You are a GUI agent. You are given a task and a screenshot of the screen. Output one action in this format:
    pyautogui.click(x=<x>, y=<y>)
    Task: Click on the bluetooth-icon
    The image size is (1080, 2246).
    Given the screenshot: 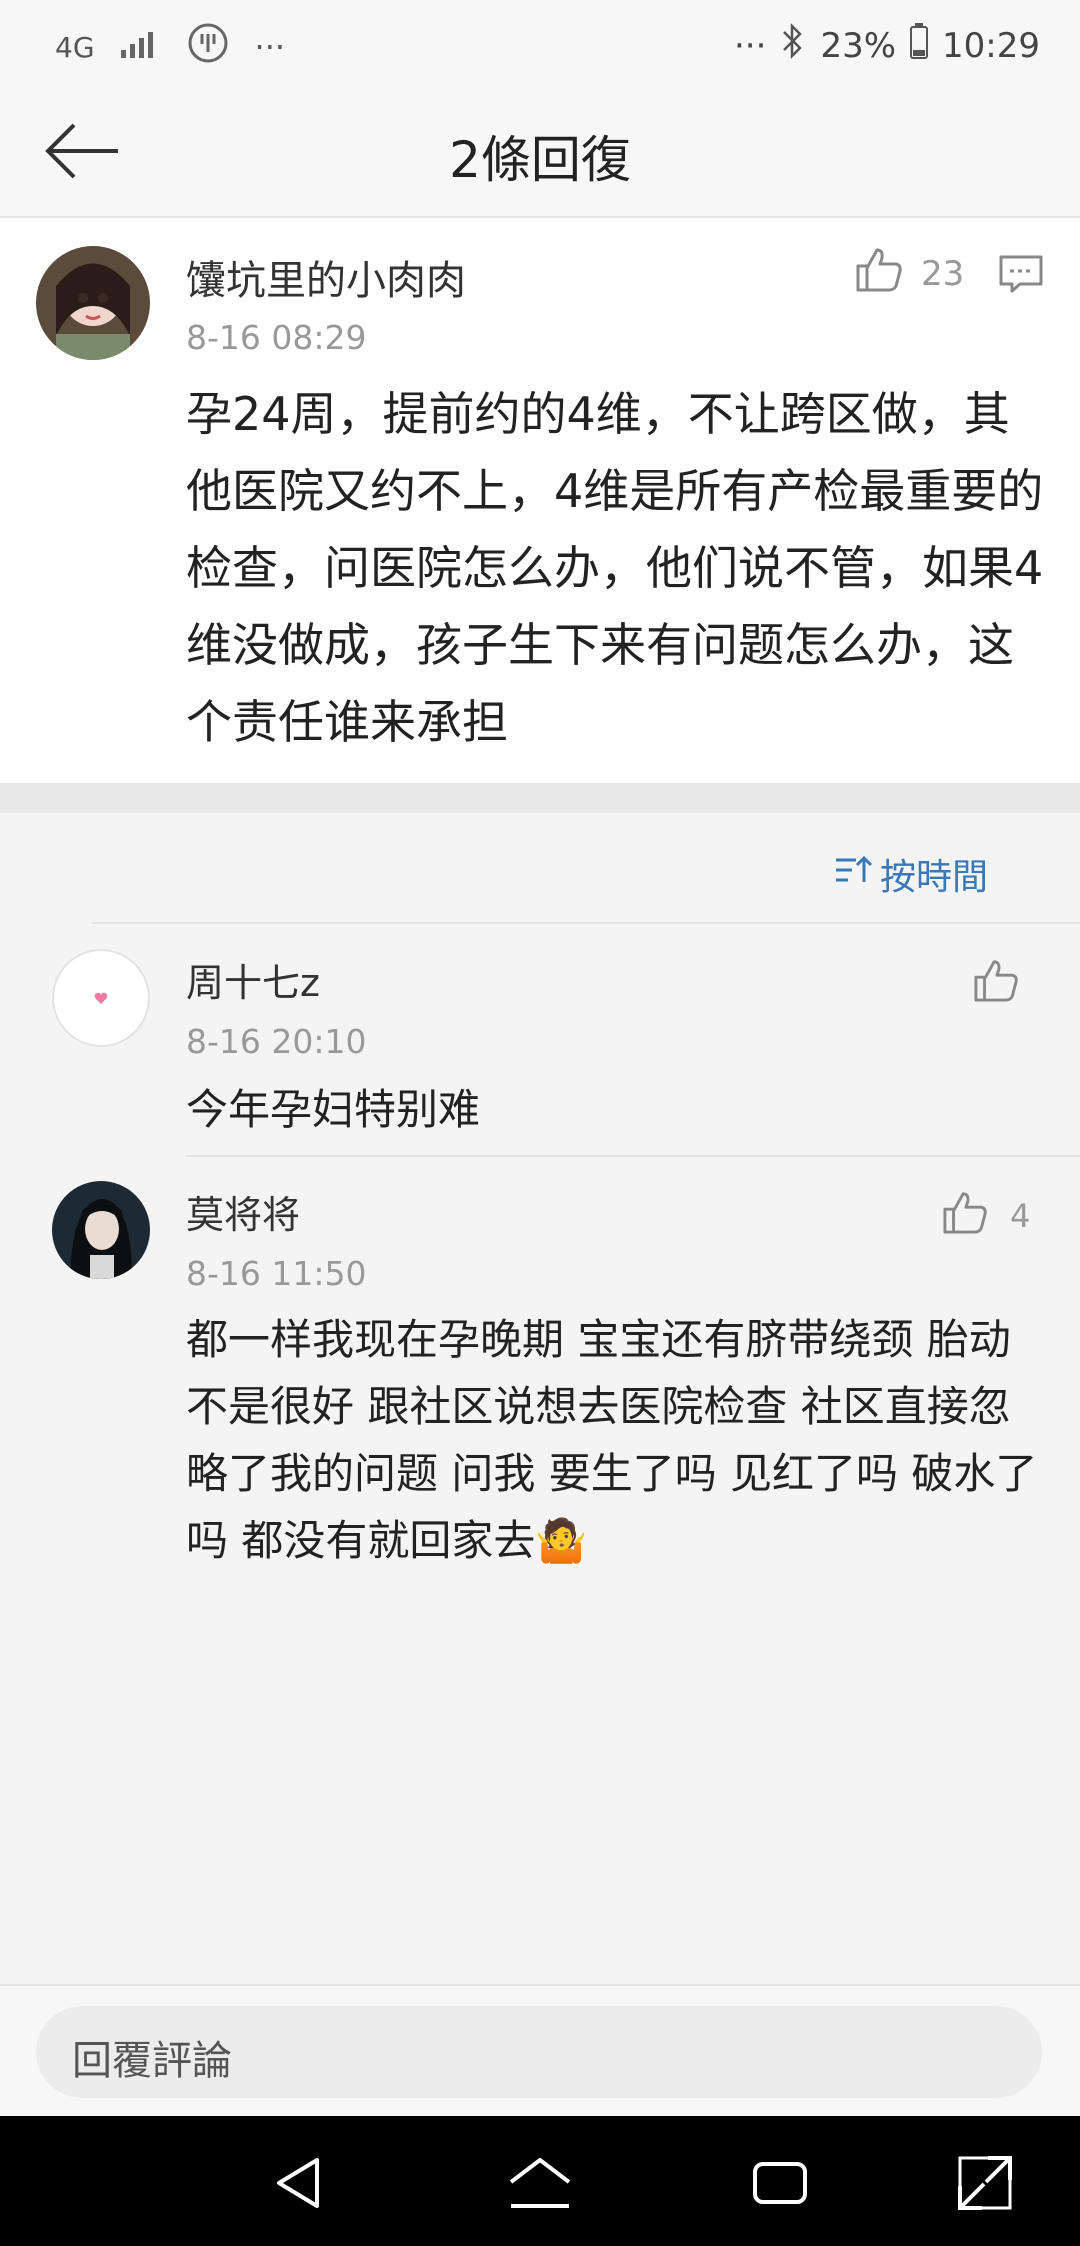 What is the action you would take?
    pyautogui.click(x=793, y=45)
    